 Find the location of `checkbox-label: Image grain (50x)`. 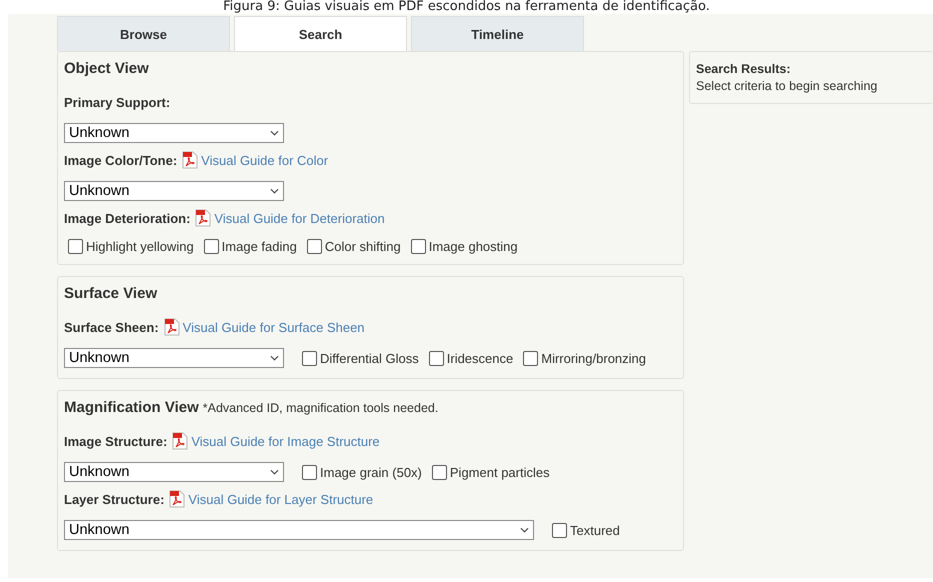

checkbox-label: Image grain (50x) is located at coordinates (371, 472).